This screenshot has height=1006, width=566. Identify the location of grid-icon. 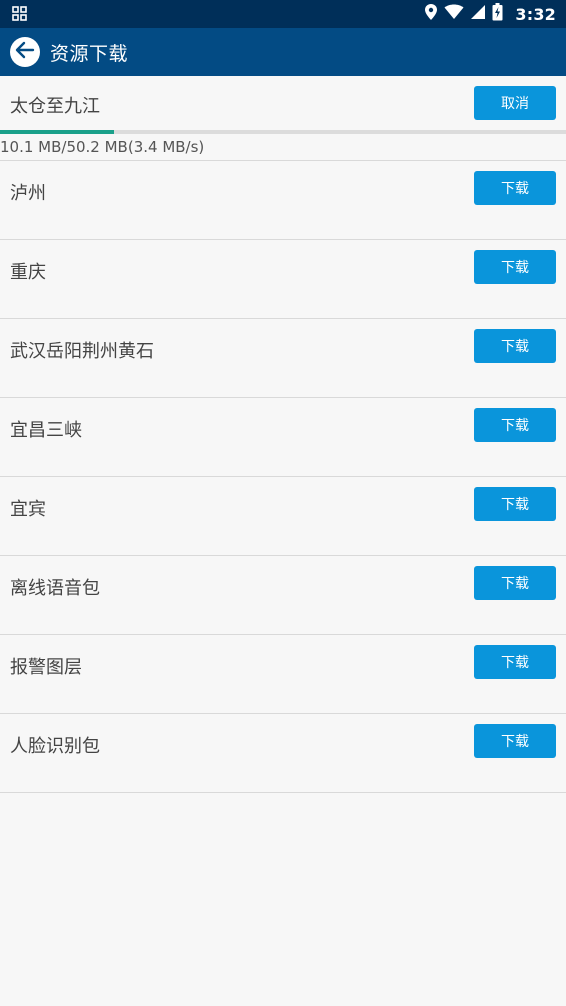
(20, 14).